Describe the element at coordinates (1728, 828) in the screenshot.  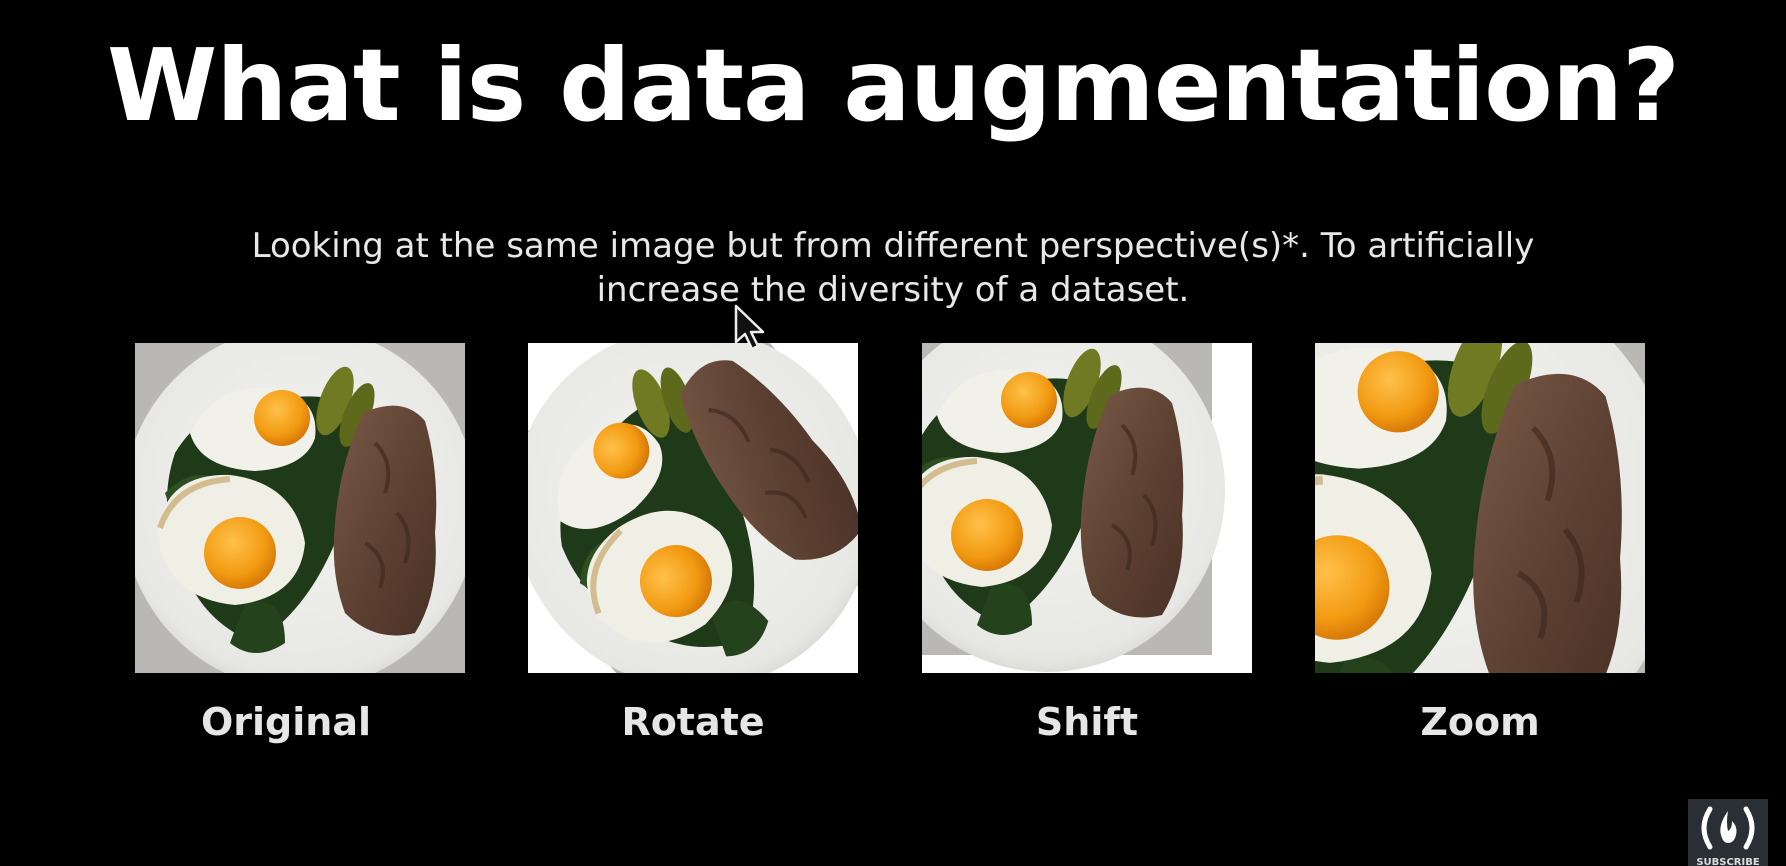
I see `flame-logo-icon` at that location.